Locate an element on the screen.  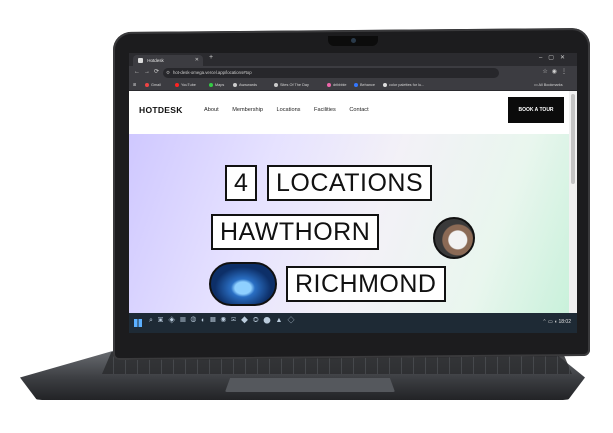
scrollbar-thumb is located at coordinates (573, 139).